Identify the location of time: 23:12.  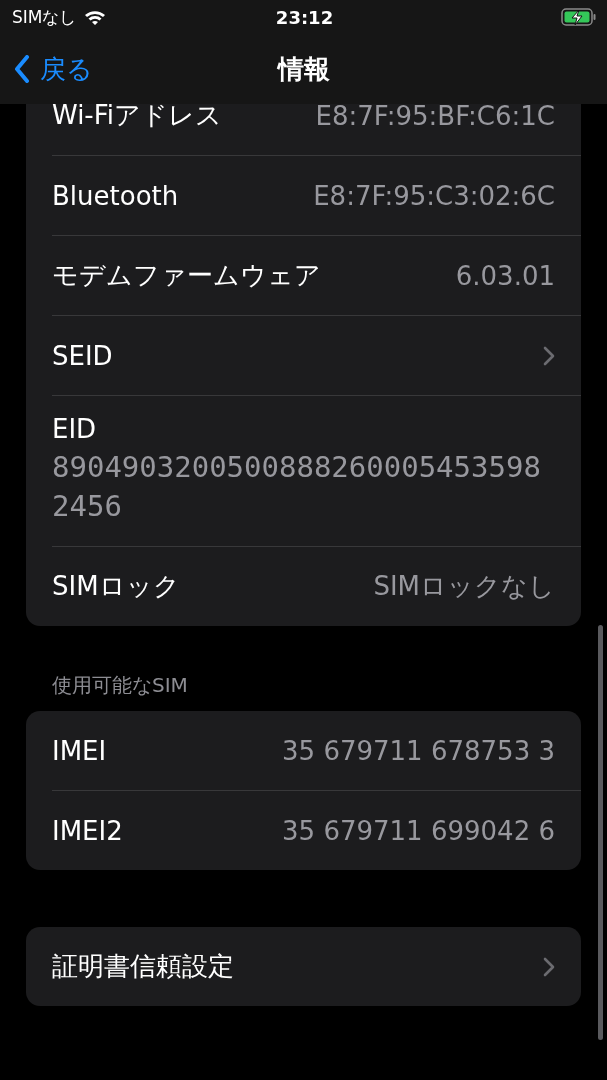
(304, 17).